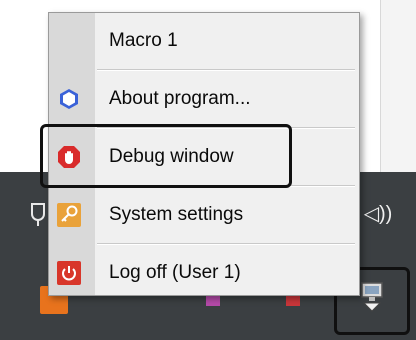  I want to click on menu-item-label: Macro 1, so click(143, 40).